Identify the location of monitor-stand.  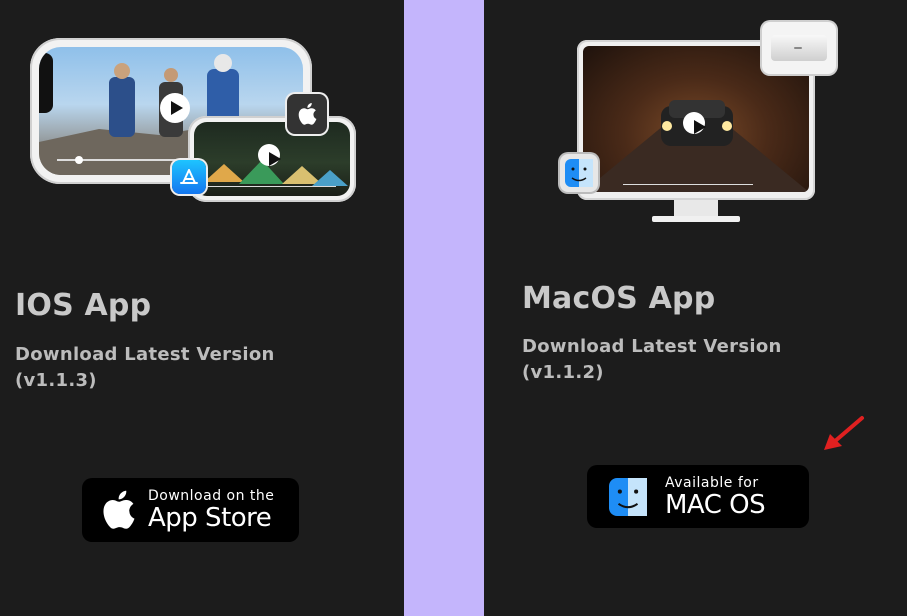
(696, 208).